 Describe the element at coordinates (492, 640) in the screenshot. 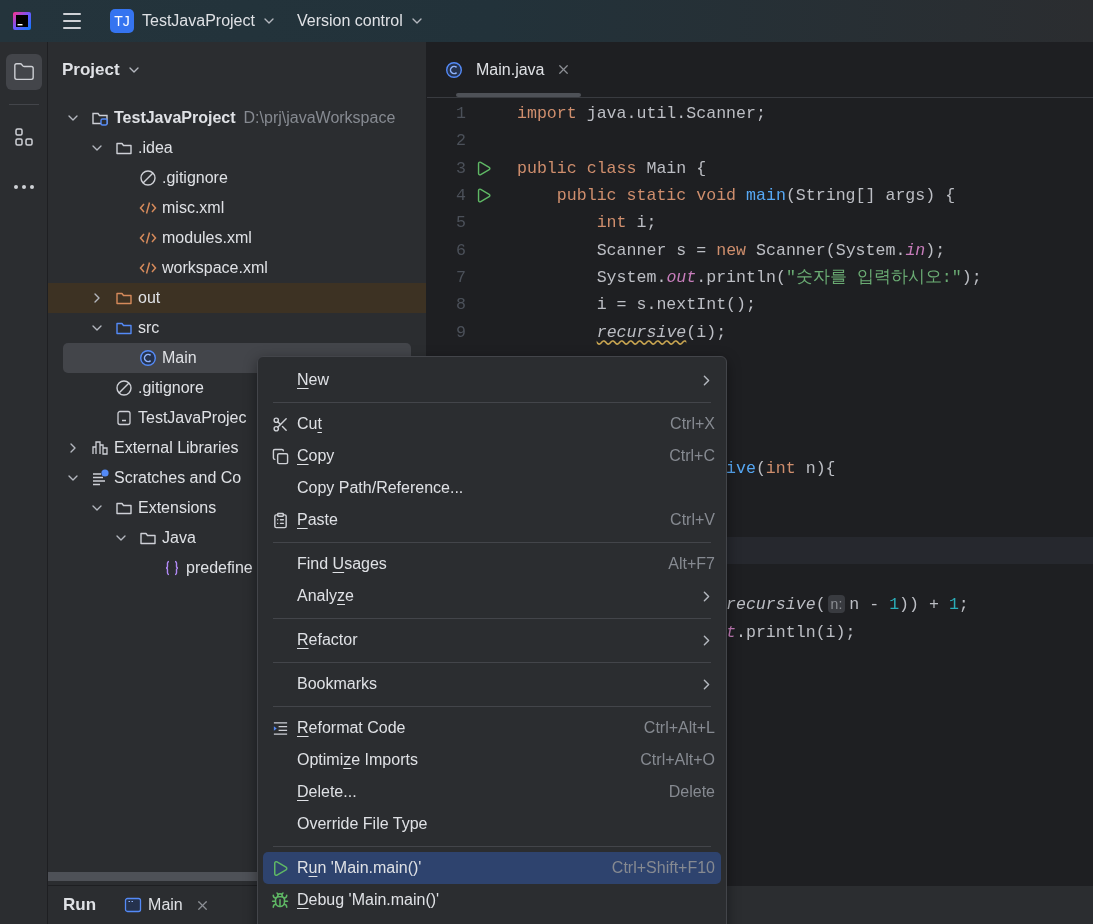

I see `menu-item: Refactor` at that location.